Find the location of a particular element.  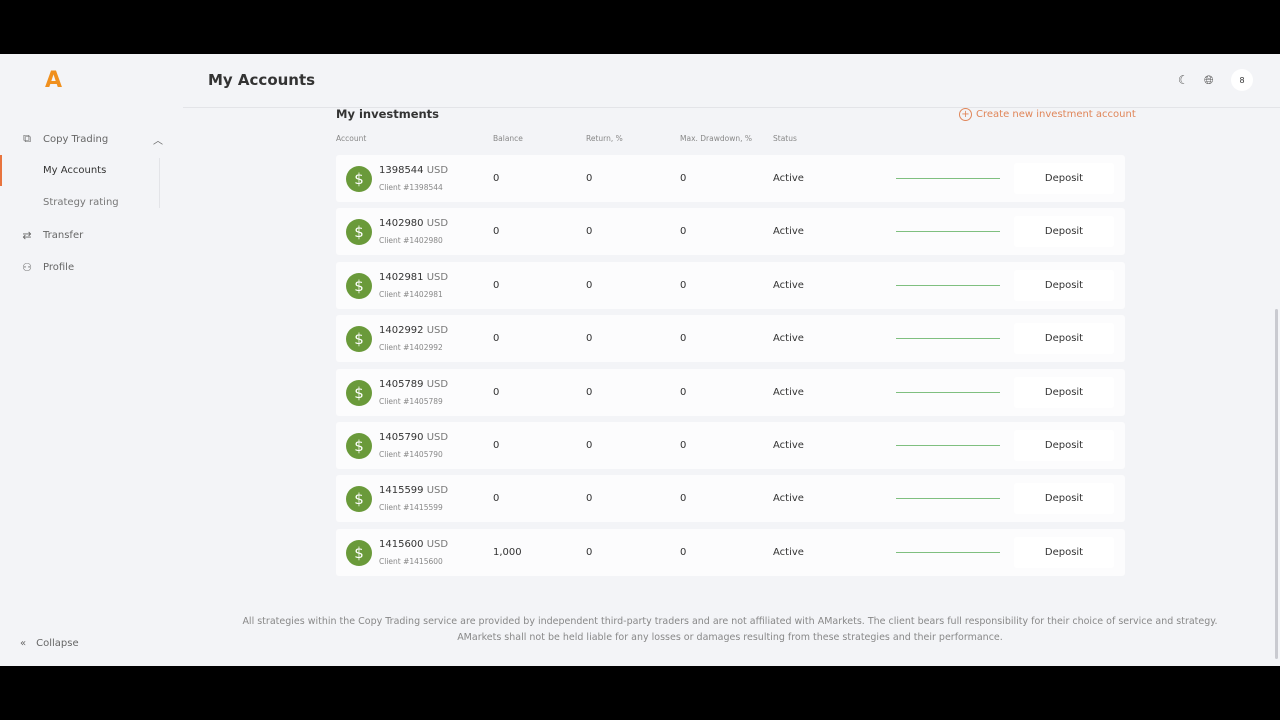

collapse-label: Collapse is located at coordinates (57, 643).